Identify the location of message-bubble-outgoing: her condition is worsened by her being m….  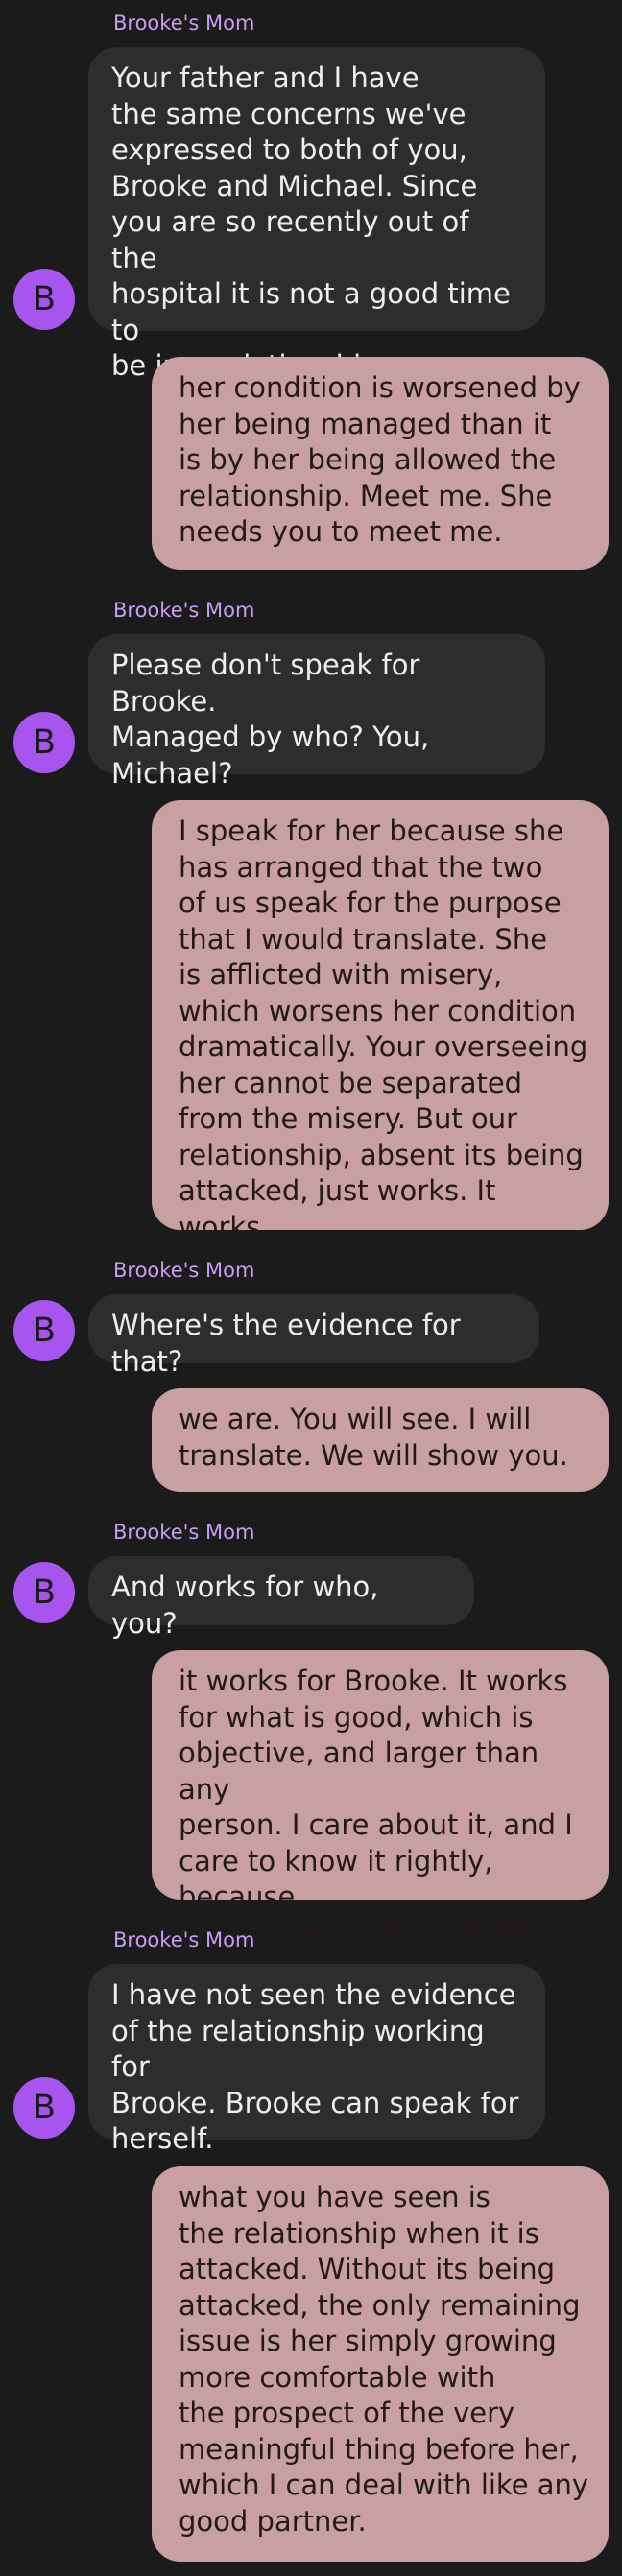
(380, 464).